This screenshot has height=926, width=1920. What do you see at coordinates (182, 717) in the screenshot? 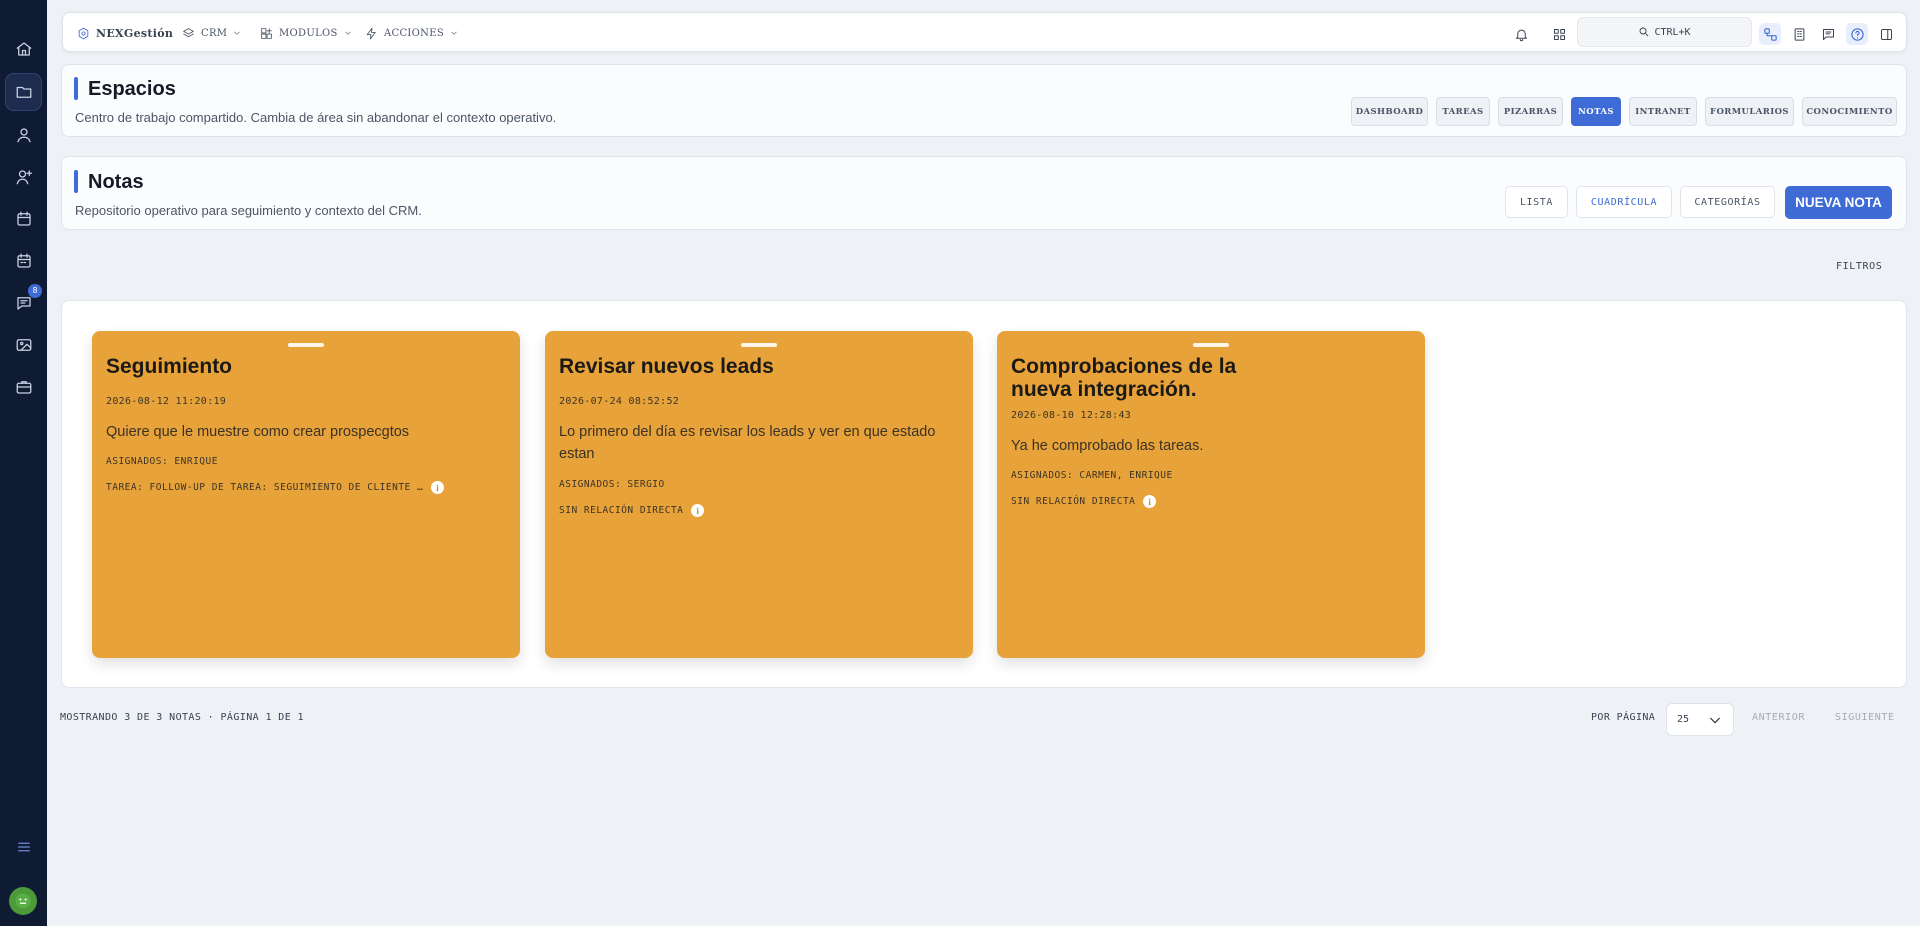
I see `pagination-summary: MOSTRANDO 3 DE 3 NOTAS · PÁGINA 1 DE 1` at bounding box center [182, 717].